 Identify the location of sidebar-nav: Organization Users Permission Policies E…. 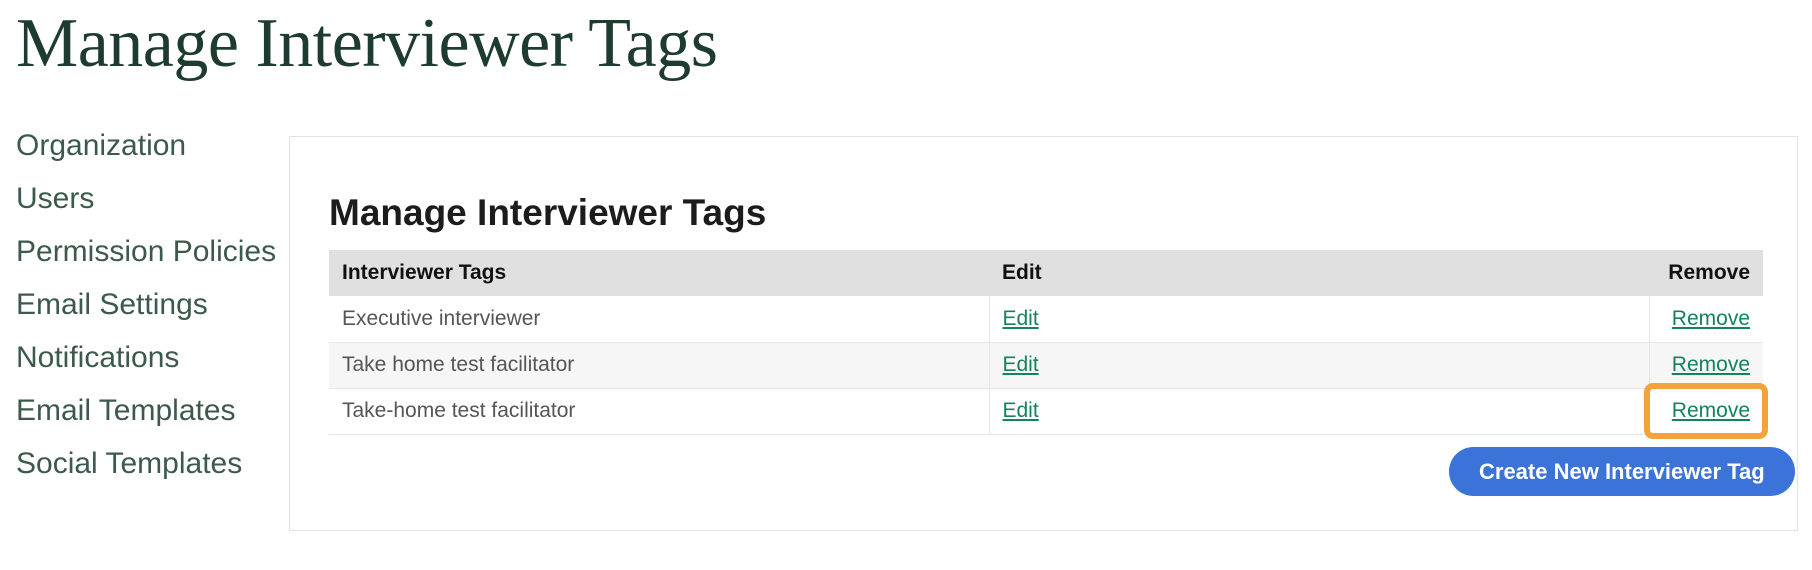
(146, 313).